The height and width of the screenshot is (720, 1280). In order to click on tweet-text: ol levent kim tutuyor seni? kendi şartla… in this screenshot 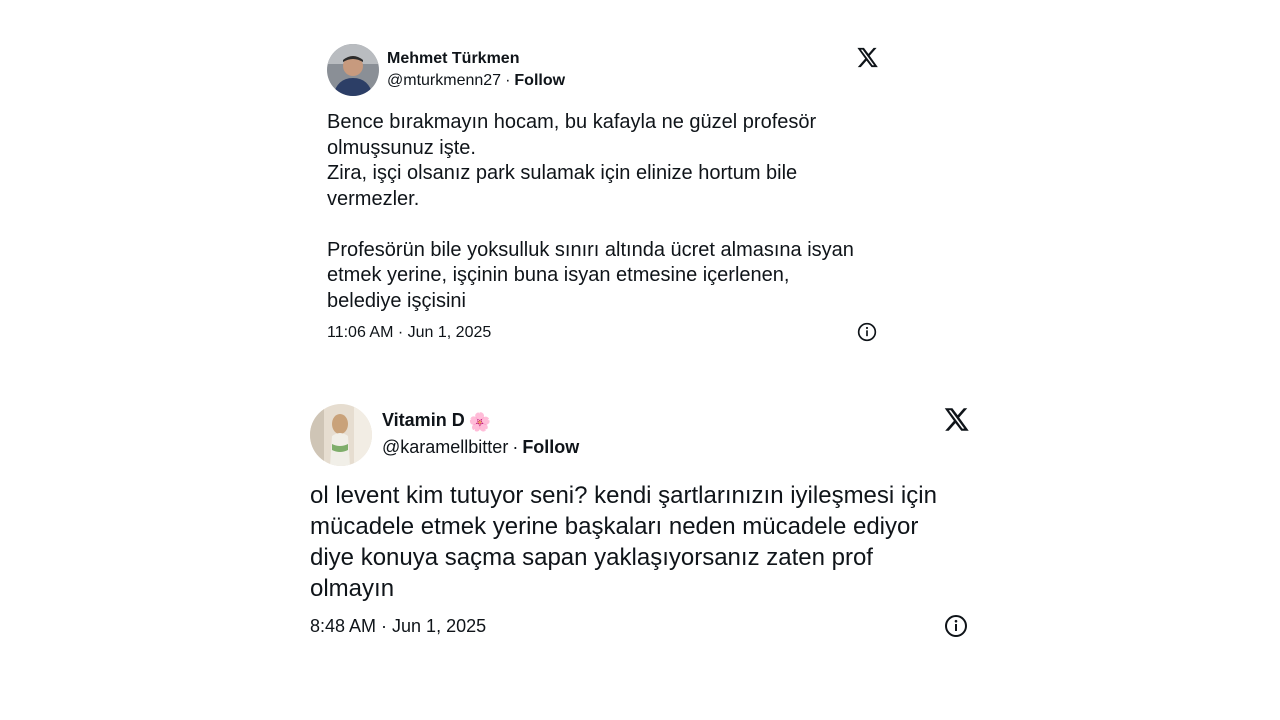, I will do `click(623, 542)`.